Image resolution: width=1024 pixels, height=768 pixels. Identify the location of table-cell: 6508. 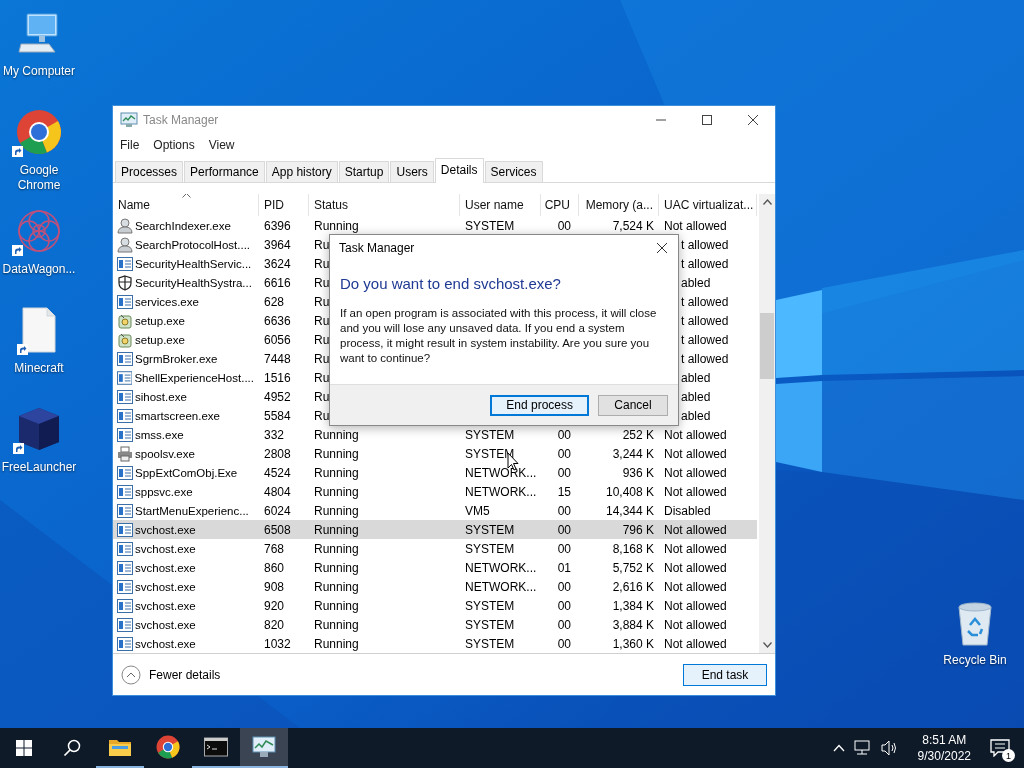
(277, 529).